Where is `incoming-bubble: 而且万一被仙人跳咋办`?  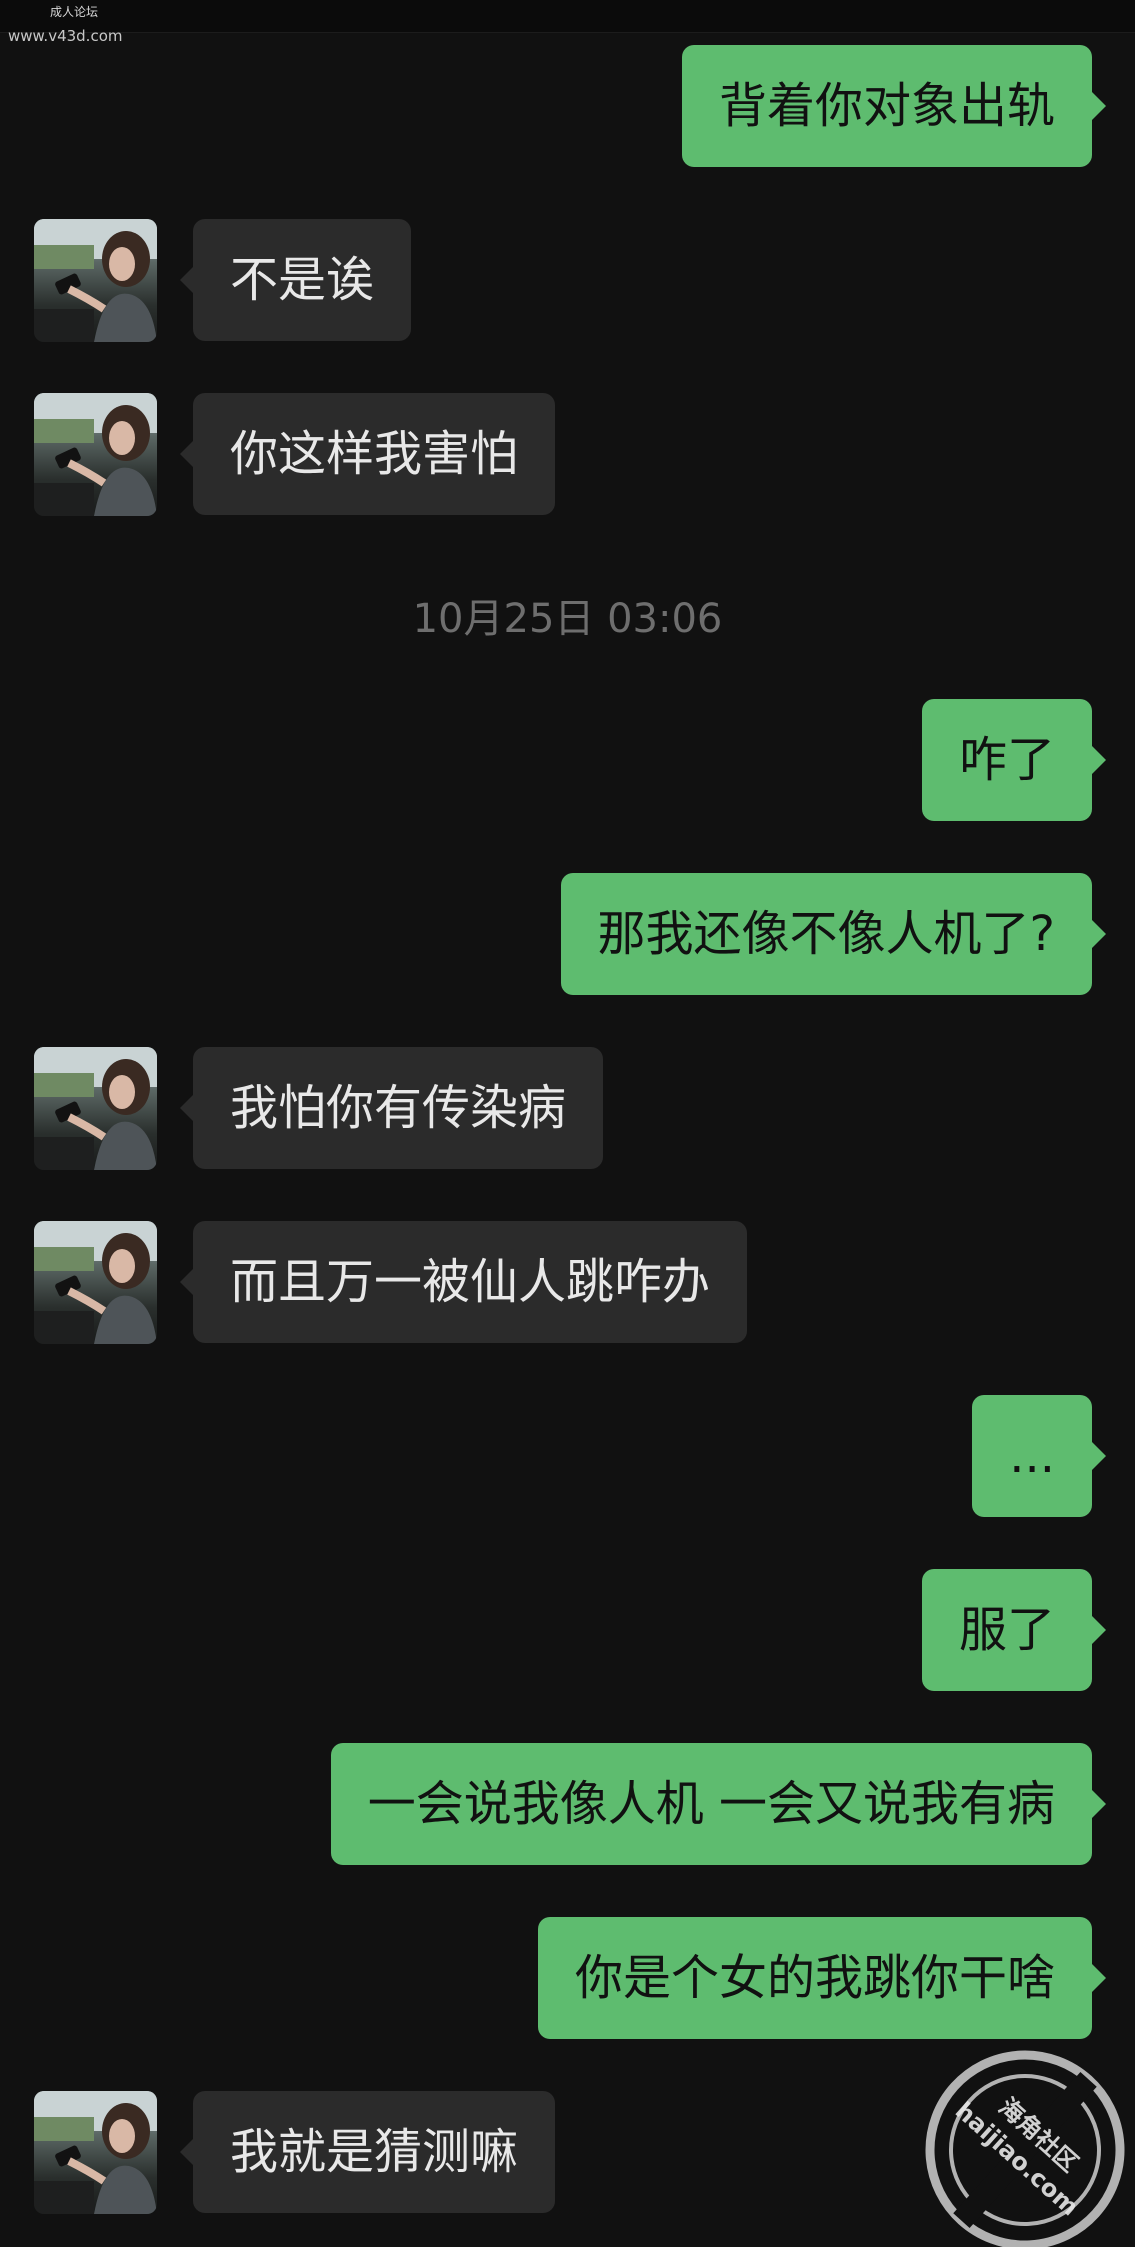 incoming-bubble: 而且万一被仙人跳咋办 is located at coordinates (463, 1282).